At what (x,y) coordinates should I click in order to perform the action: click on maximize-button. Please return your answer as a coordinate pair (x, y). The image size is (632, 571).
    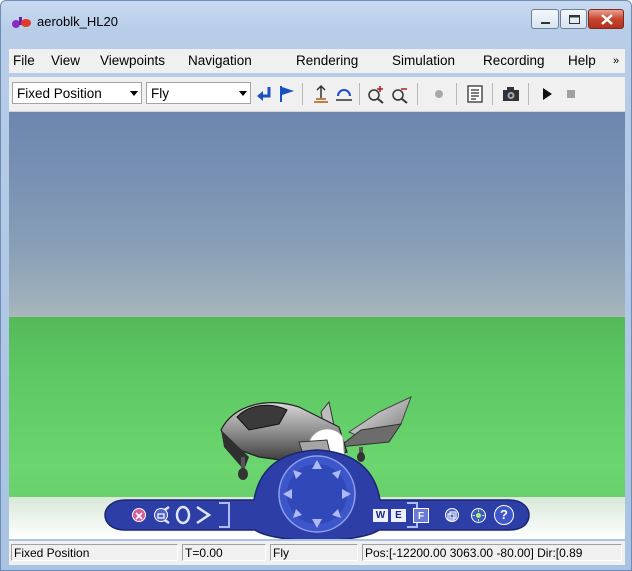
    Looking at the image, I should click on (573, 19).